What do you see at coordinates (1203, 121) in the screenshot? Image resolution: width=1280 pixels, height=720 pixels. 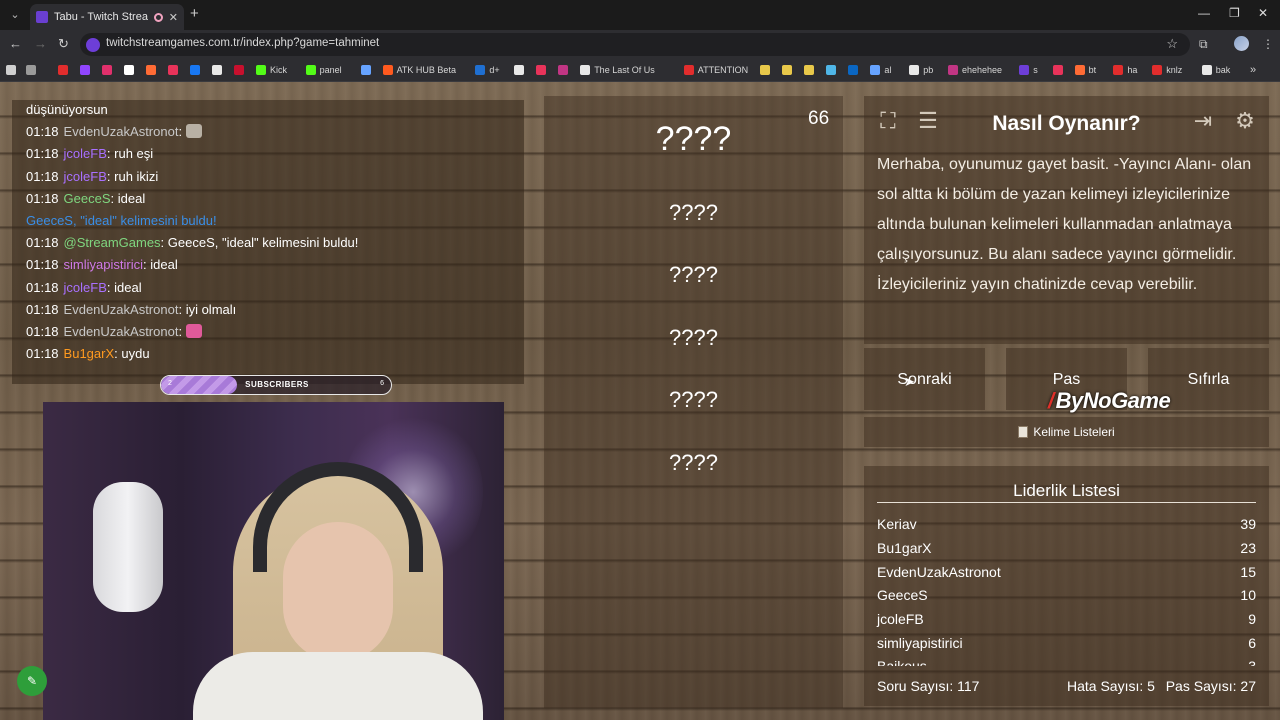 I see `logout-icon: ⇥` at bounding box center [1203, 121].